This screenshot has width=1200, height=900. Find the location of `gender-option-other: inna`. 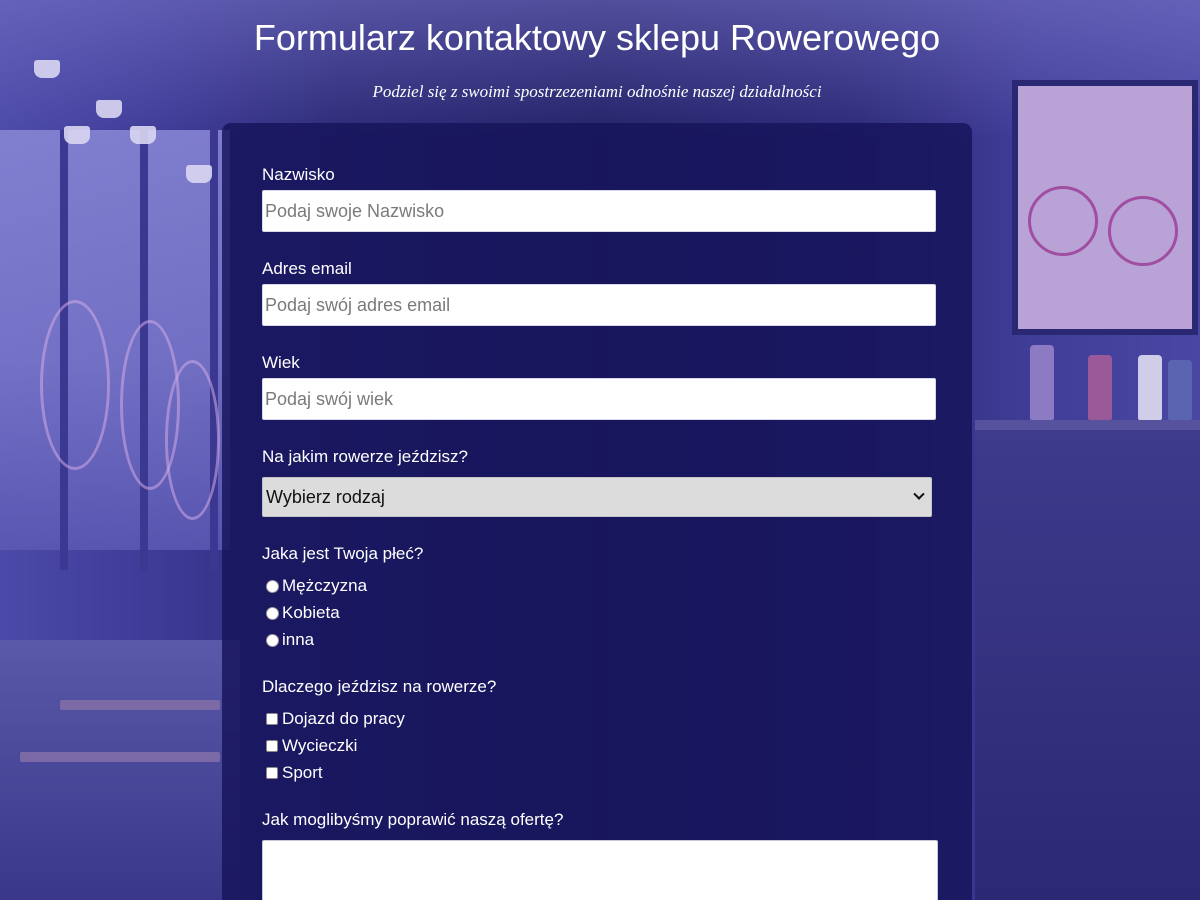

gender-option-other: inna is located at coordinates (290, 640).